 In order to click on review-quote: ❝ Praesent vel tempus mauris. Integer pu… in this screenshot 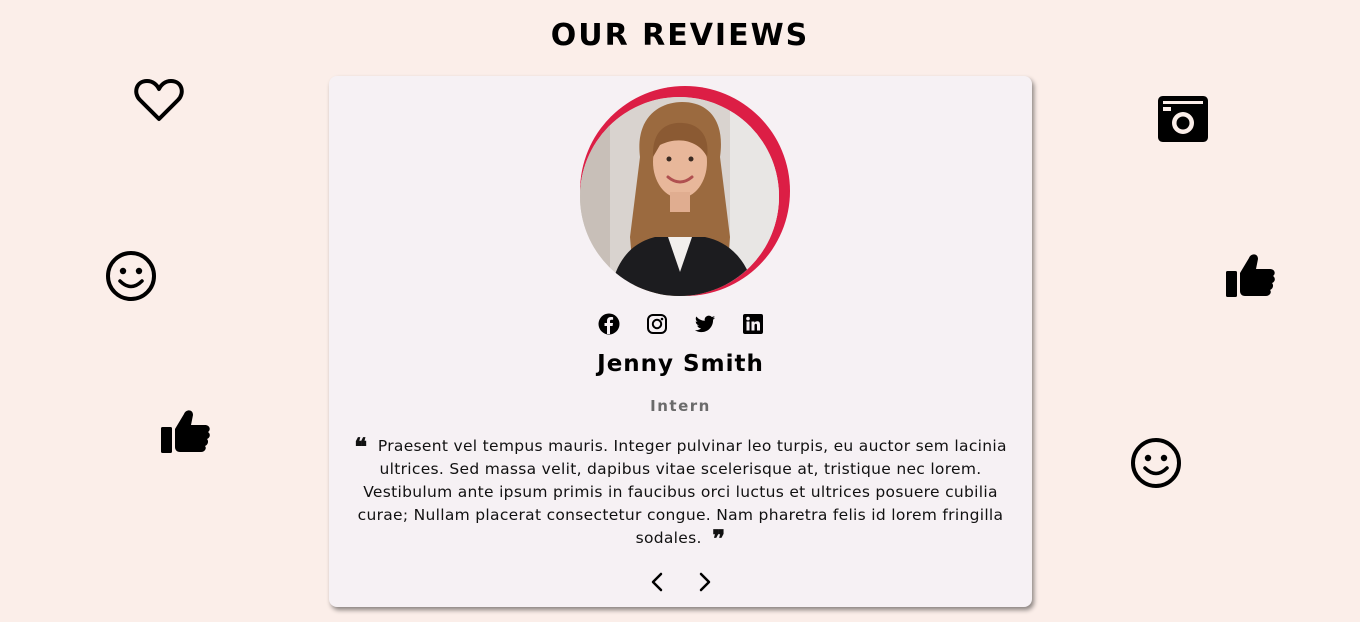, I will do `click(680, 492)`.